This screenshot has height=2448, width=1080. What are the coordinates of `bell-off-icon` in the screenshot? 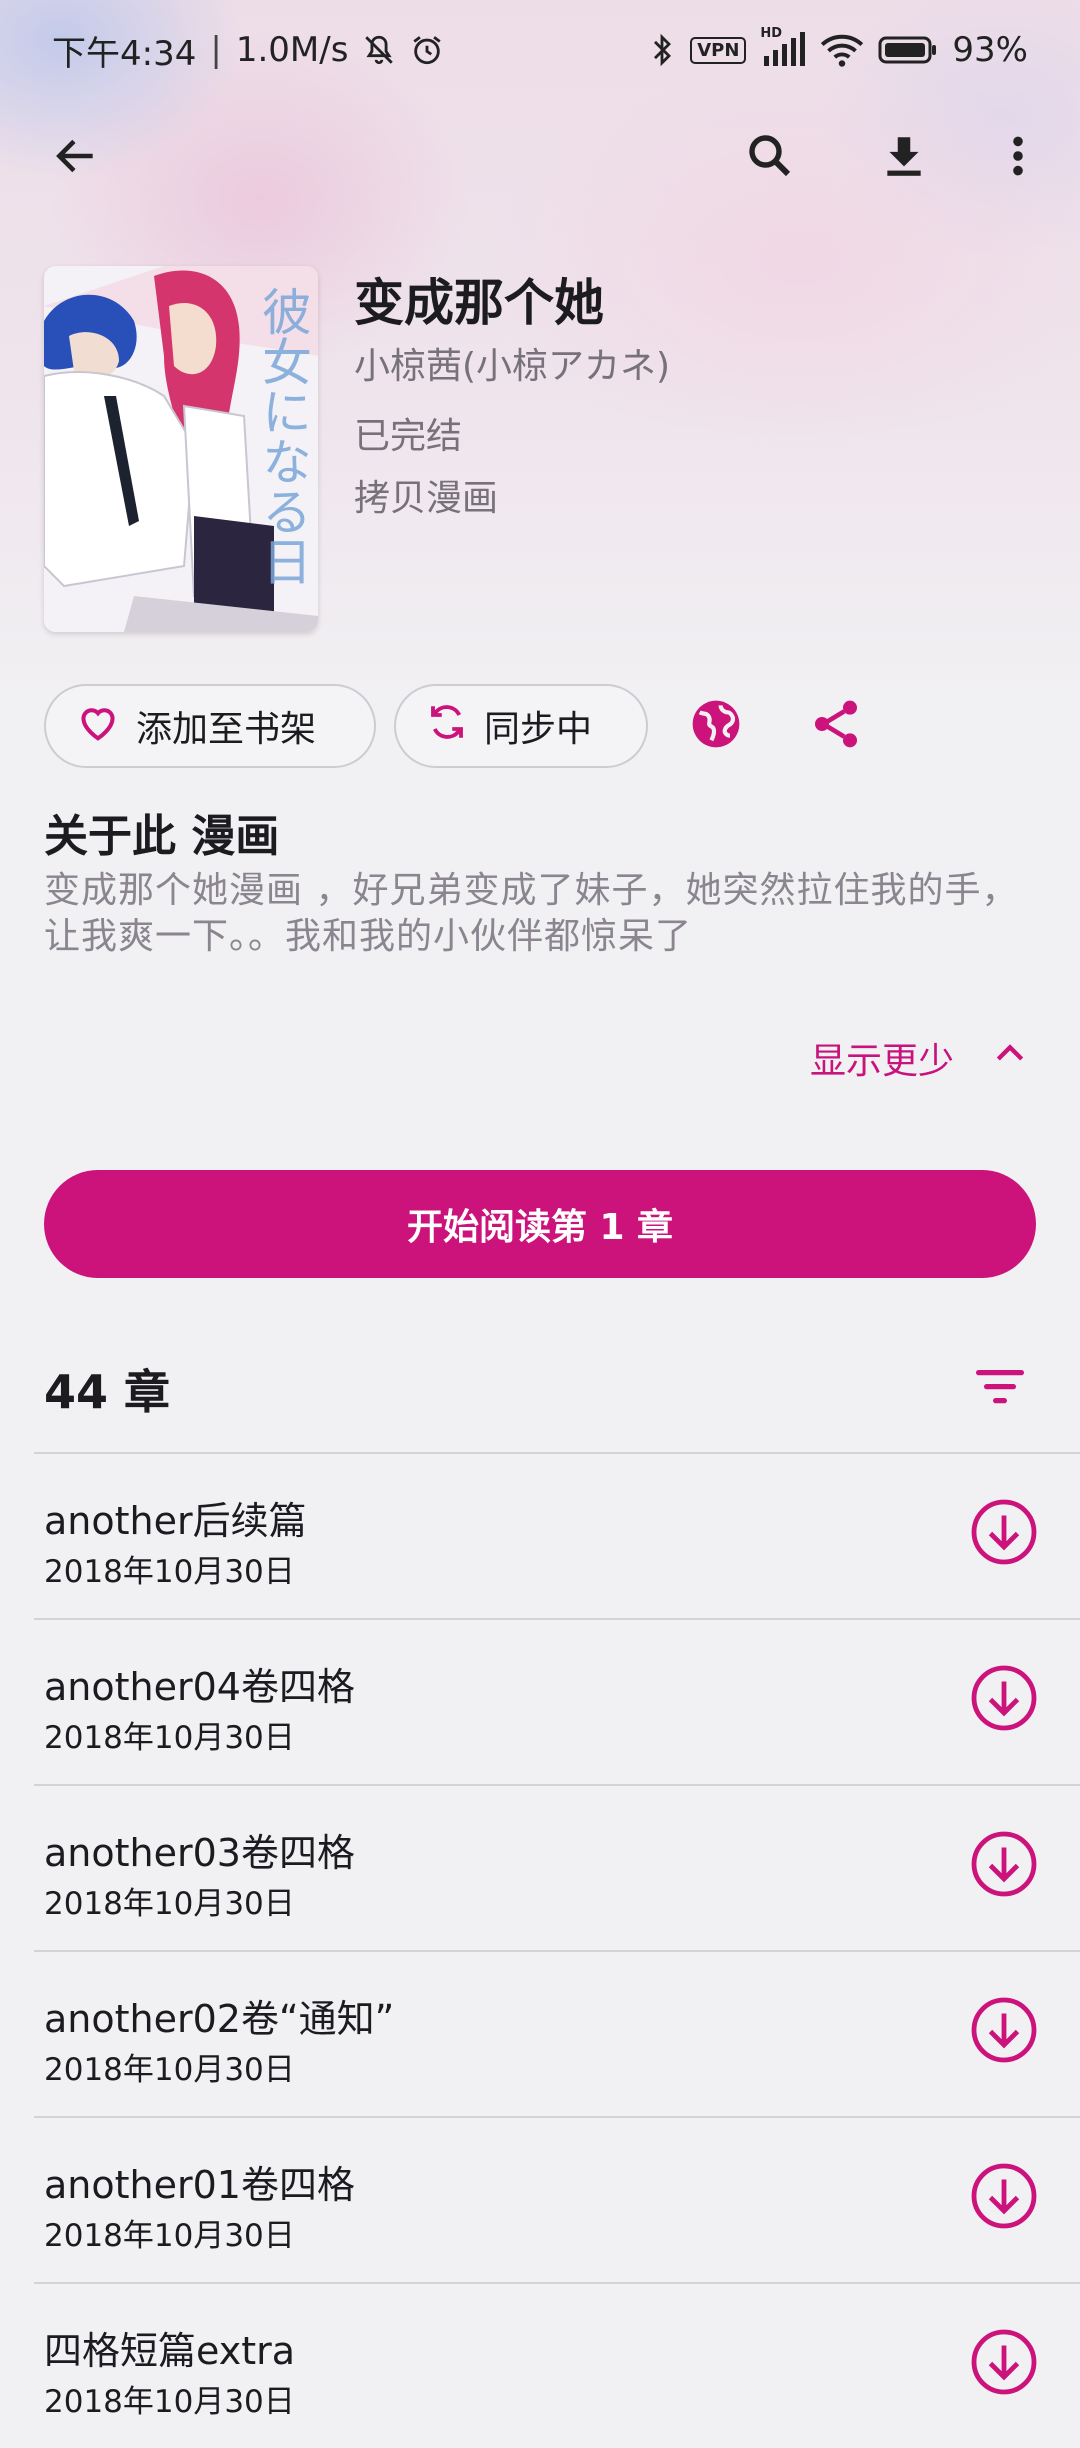 It's located at (379, 50).